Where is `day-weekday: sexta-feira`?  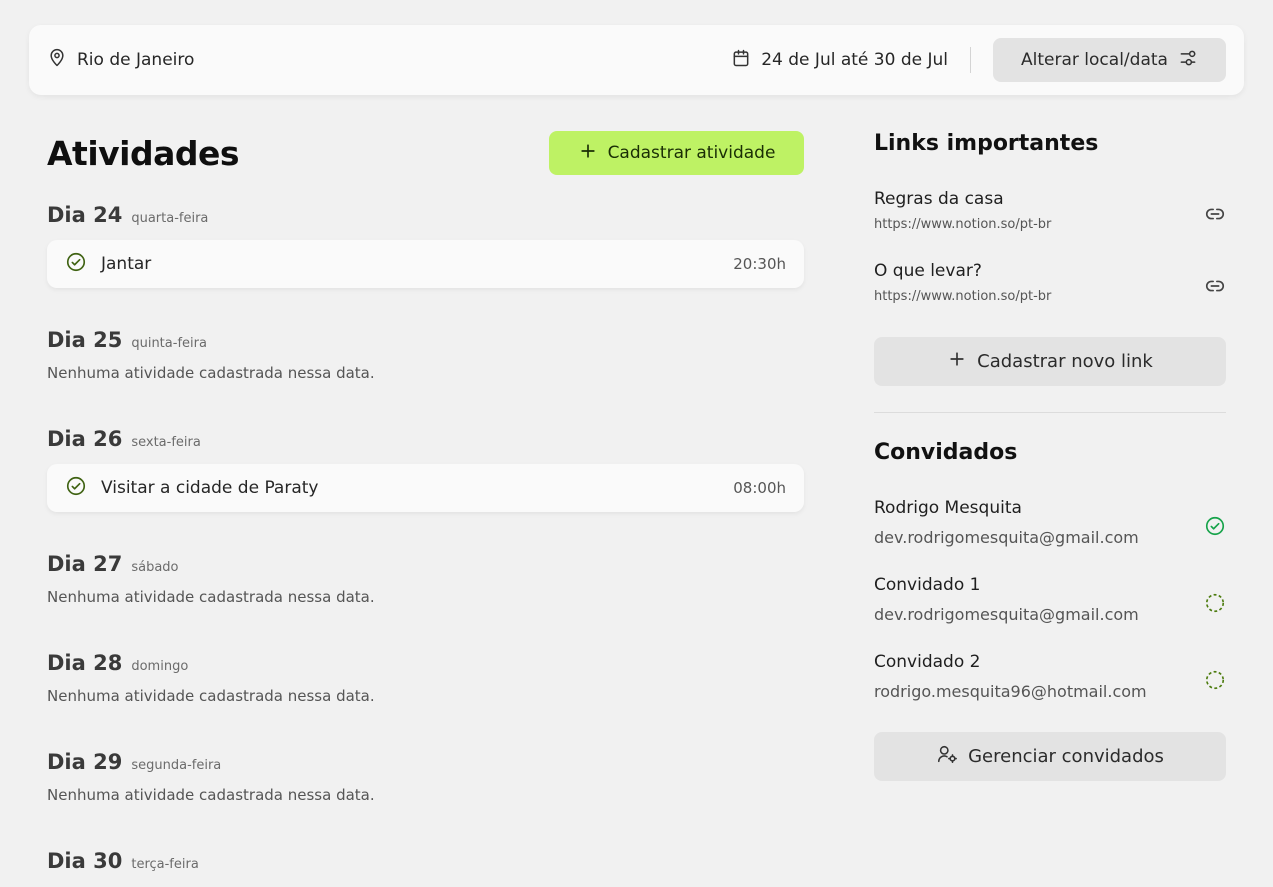 day-weekday: sexta-feira is located at coordinates (166, 442).